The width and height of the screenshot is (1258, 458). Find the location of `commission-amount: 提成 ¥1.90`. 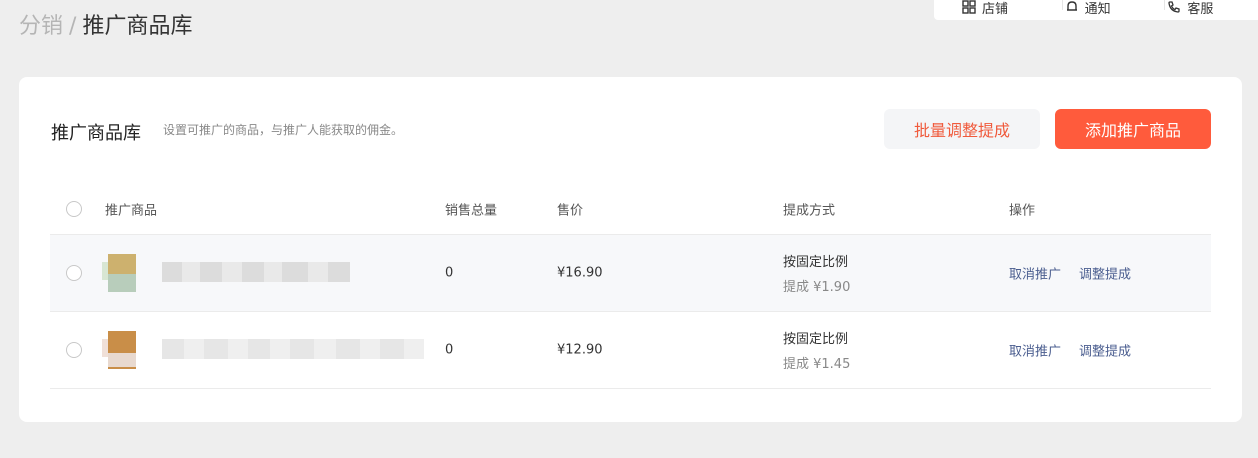

commission-amount: 提成 ¥1.90 is located at coordinates (817, 287).